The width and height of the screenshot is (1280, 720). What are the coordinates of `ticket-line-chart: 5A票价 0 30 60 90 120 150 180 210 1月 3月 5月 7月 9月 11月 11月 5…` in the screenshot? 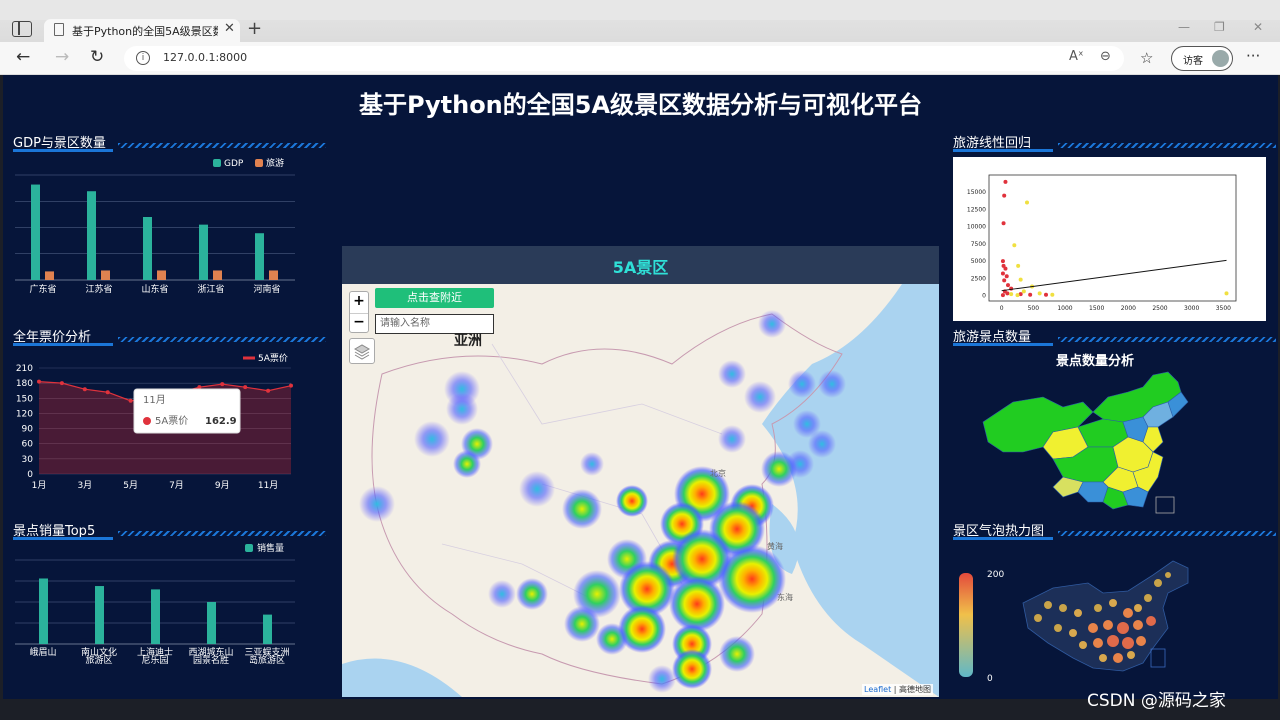 It's located at (153, 422).